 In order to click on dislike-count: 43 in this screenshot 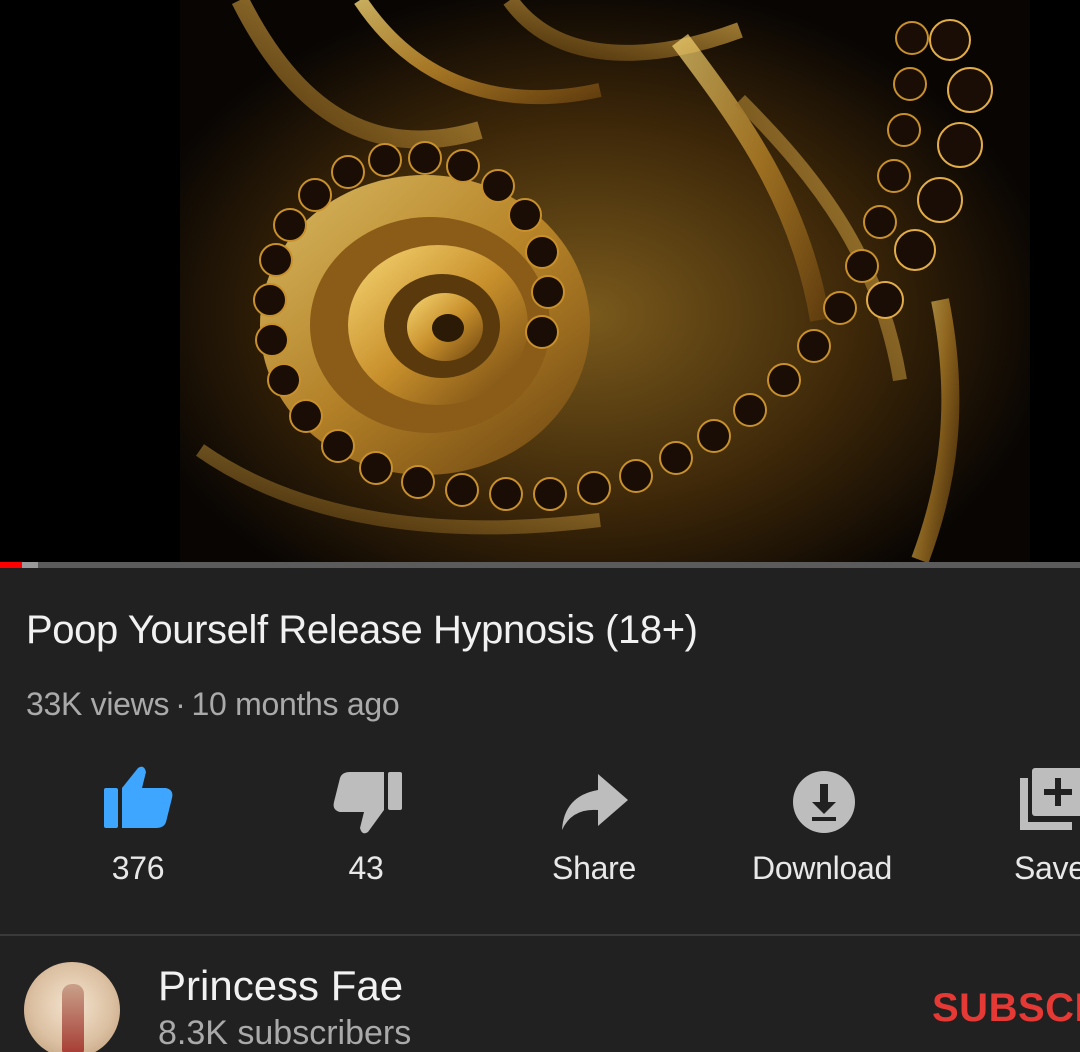, I will do `click(366, 868)`.